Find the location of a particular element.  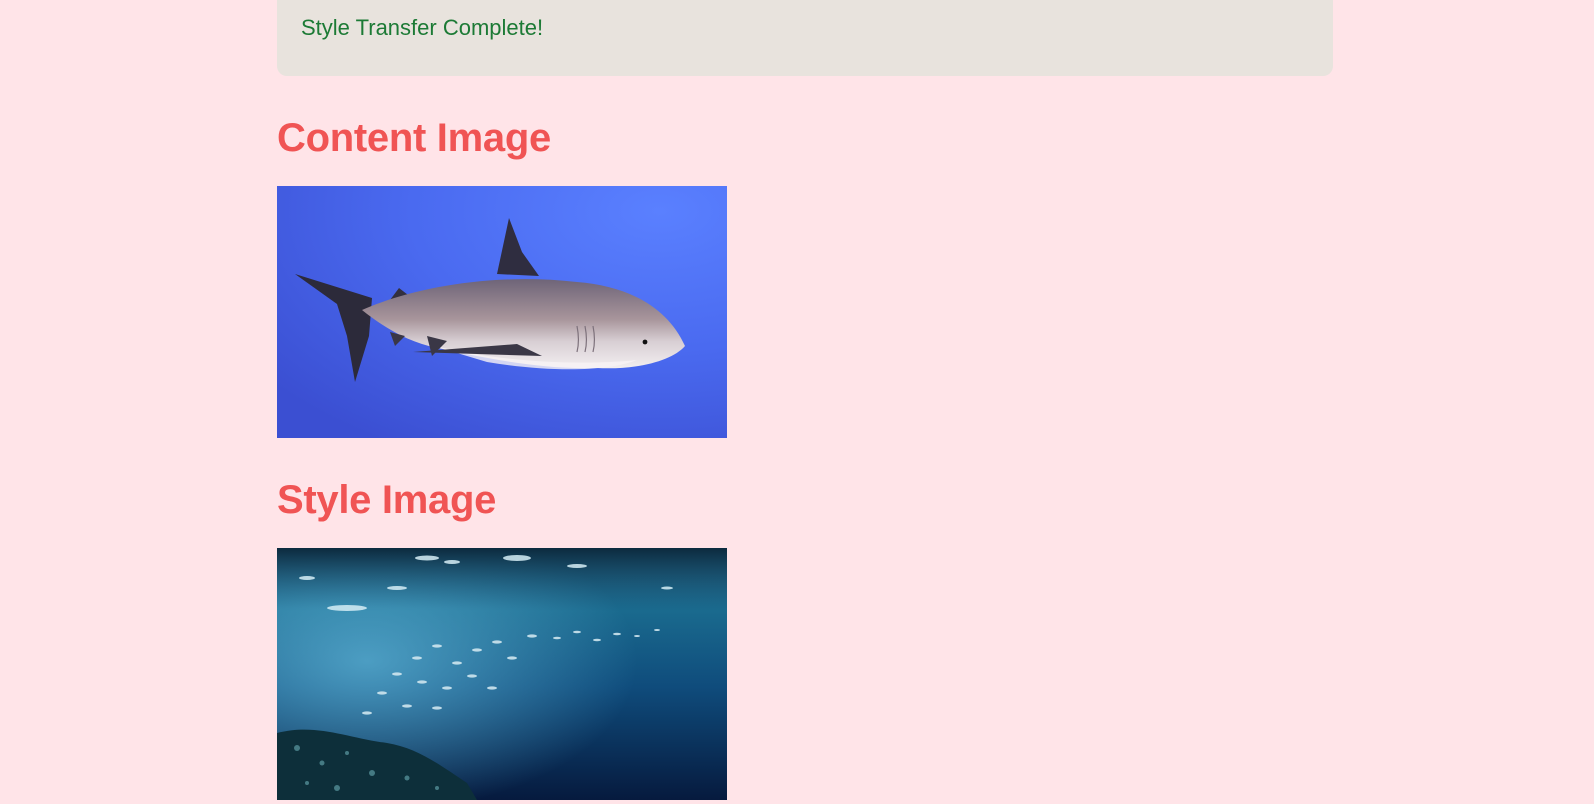

success-alert: Style Transfer Complete! is located at coordinates (805, 38).